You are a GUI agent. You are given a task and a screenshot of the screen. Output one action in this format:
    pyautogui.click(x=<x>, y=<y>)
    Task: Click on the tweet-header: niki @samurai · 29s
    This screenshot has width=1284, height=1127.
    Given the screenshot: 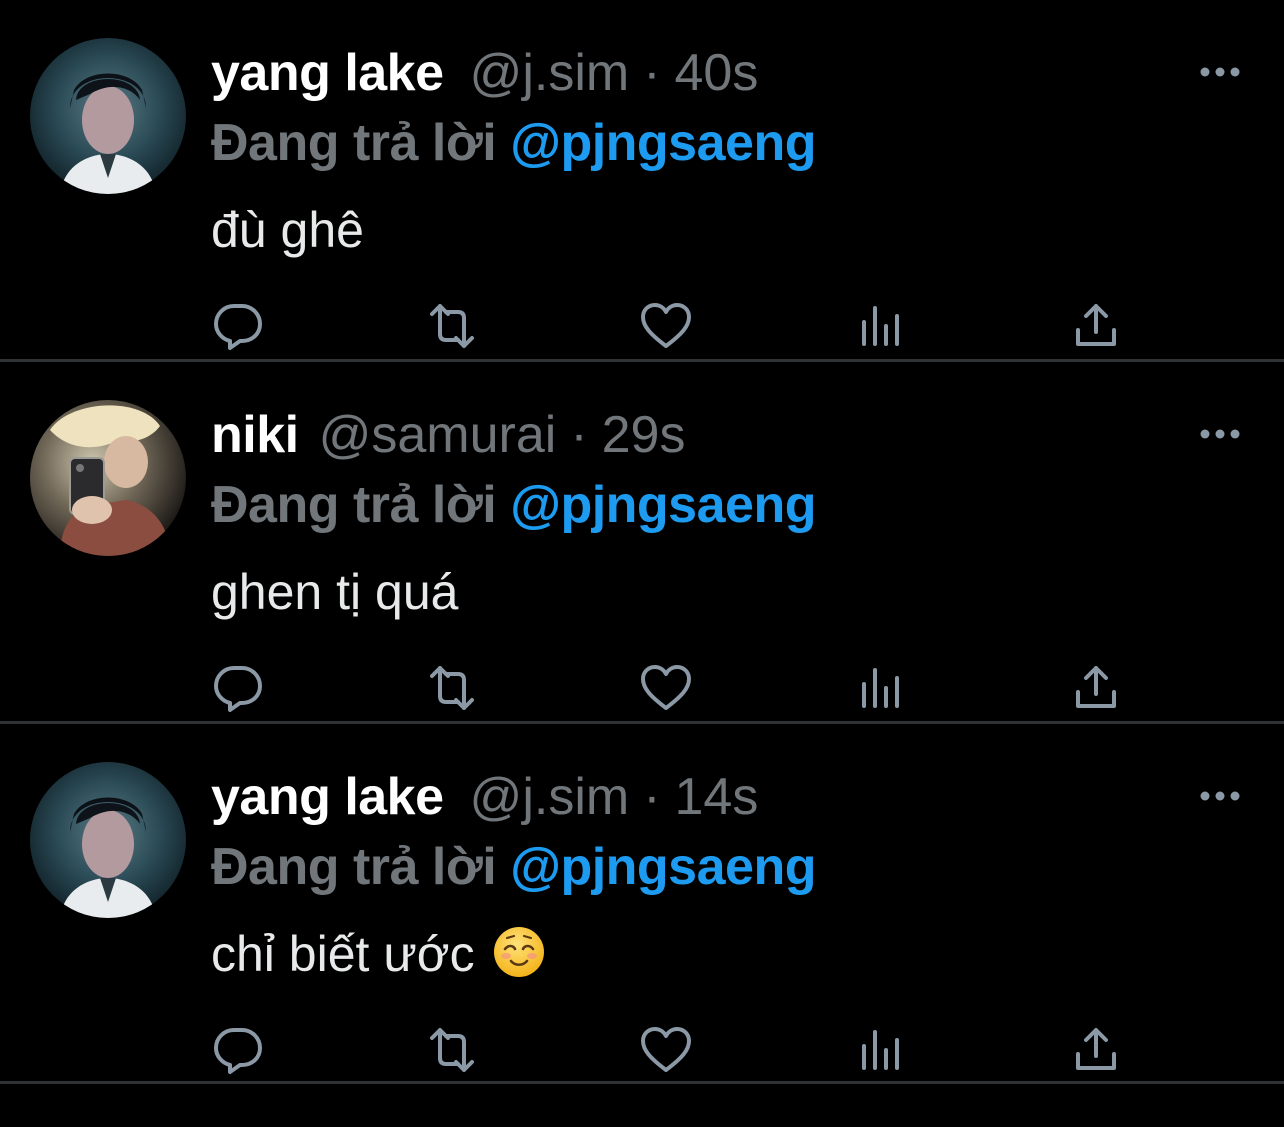 What is the action you would take?
    pyautogui.click(x=448, y=435)
    